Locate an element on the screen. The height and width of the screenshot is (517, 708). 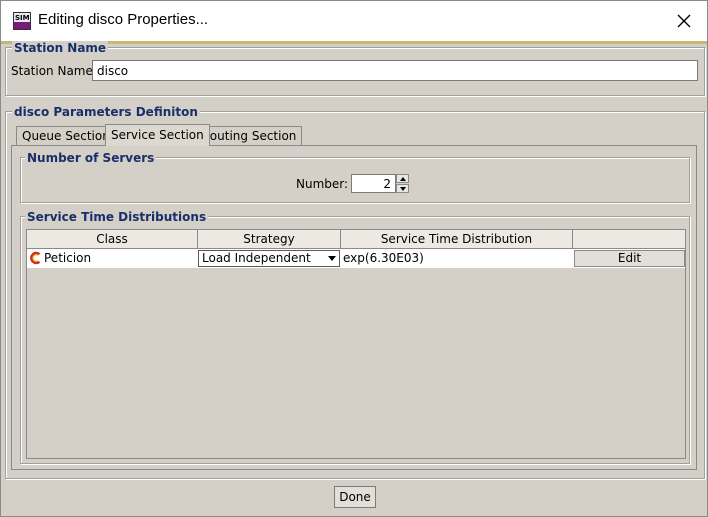
distribution-cell: exp(6.30E03) is located at coordinates (457, 258).